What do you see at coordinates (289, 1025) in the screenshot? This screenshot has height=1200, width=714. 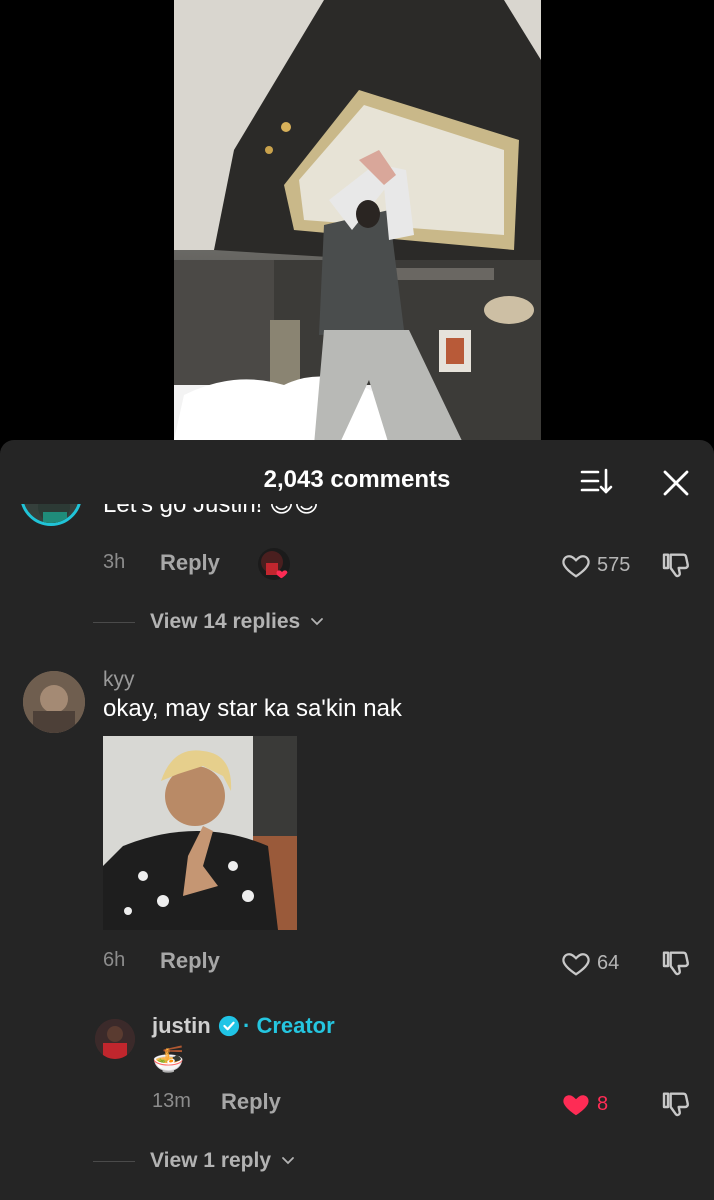 I see `creator-tag: · Creator` at bounding box center [289, 1025].